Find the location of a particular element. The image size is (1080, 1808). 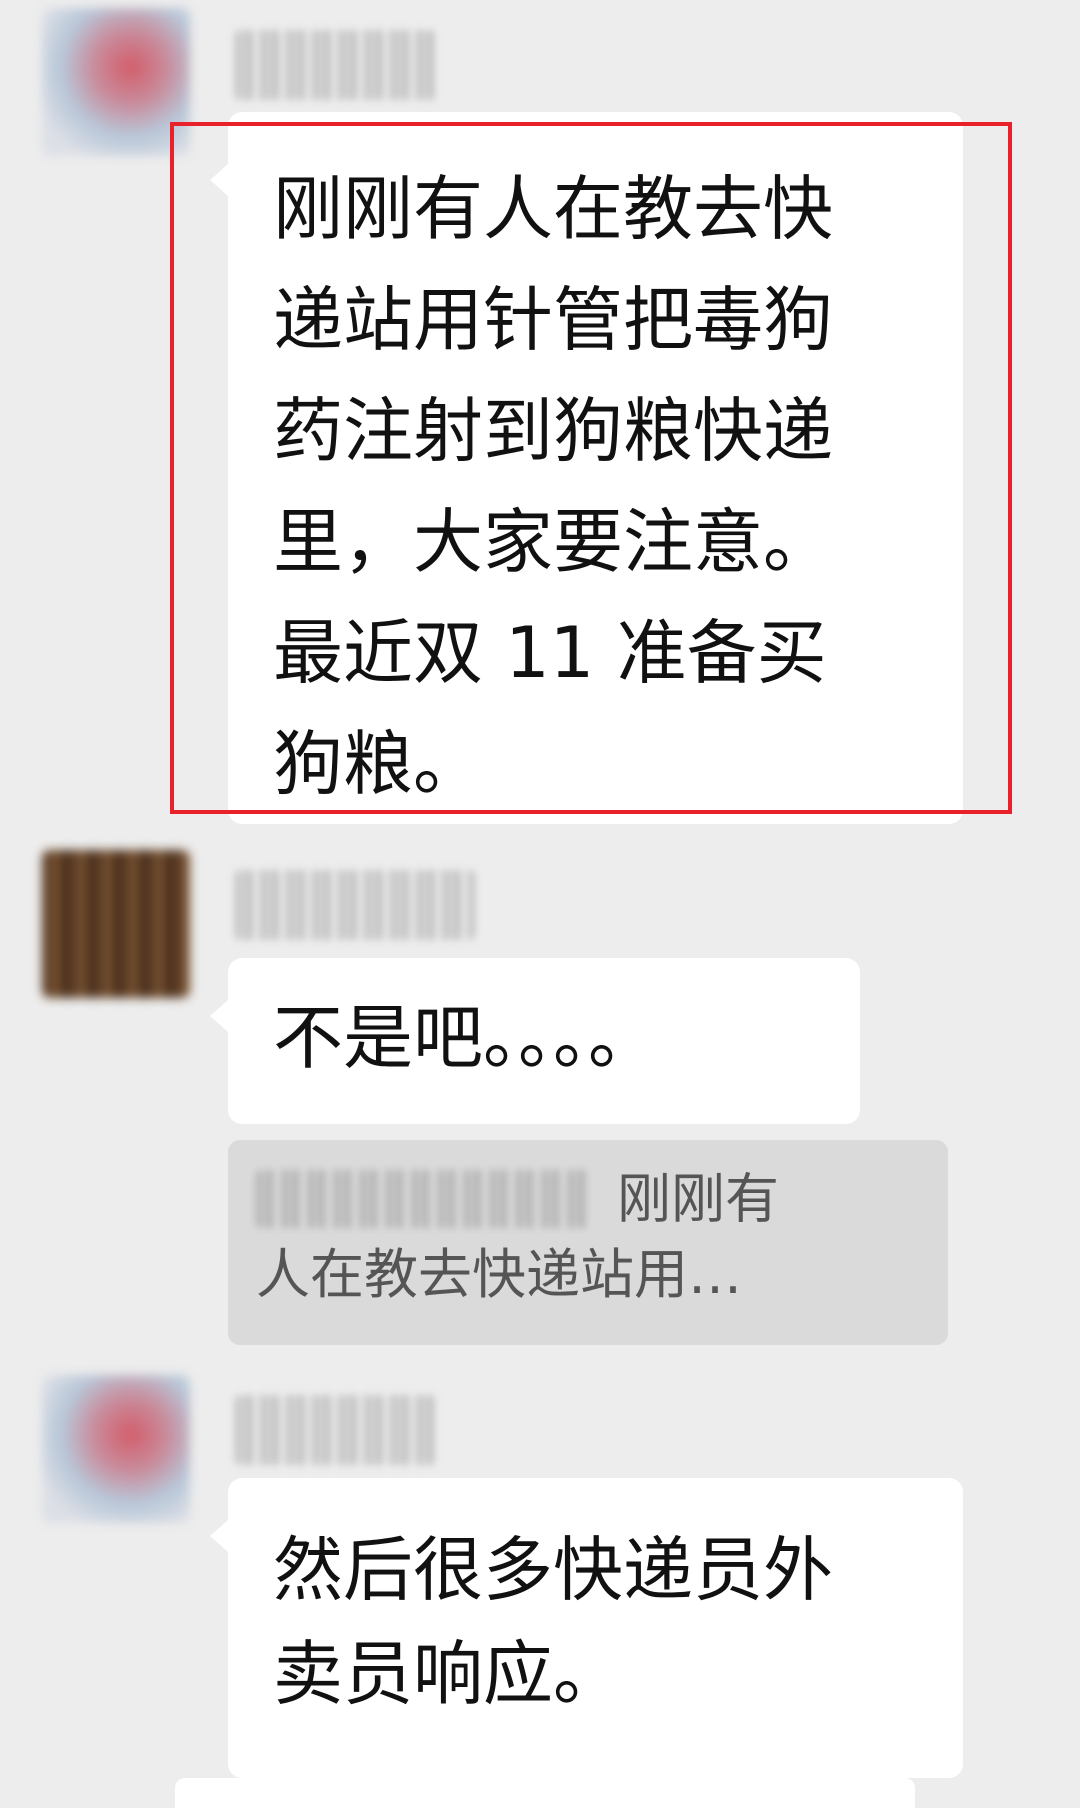

input-bar is located at coordinates (545, 1793).